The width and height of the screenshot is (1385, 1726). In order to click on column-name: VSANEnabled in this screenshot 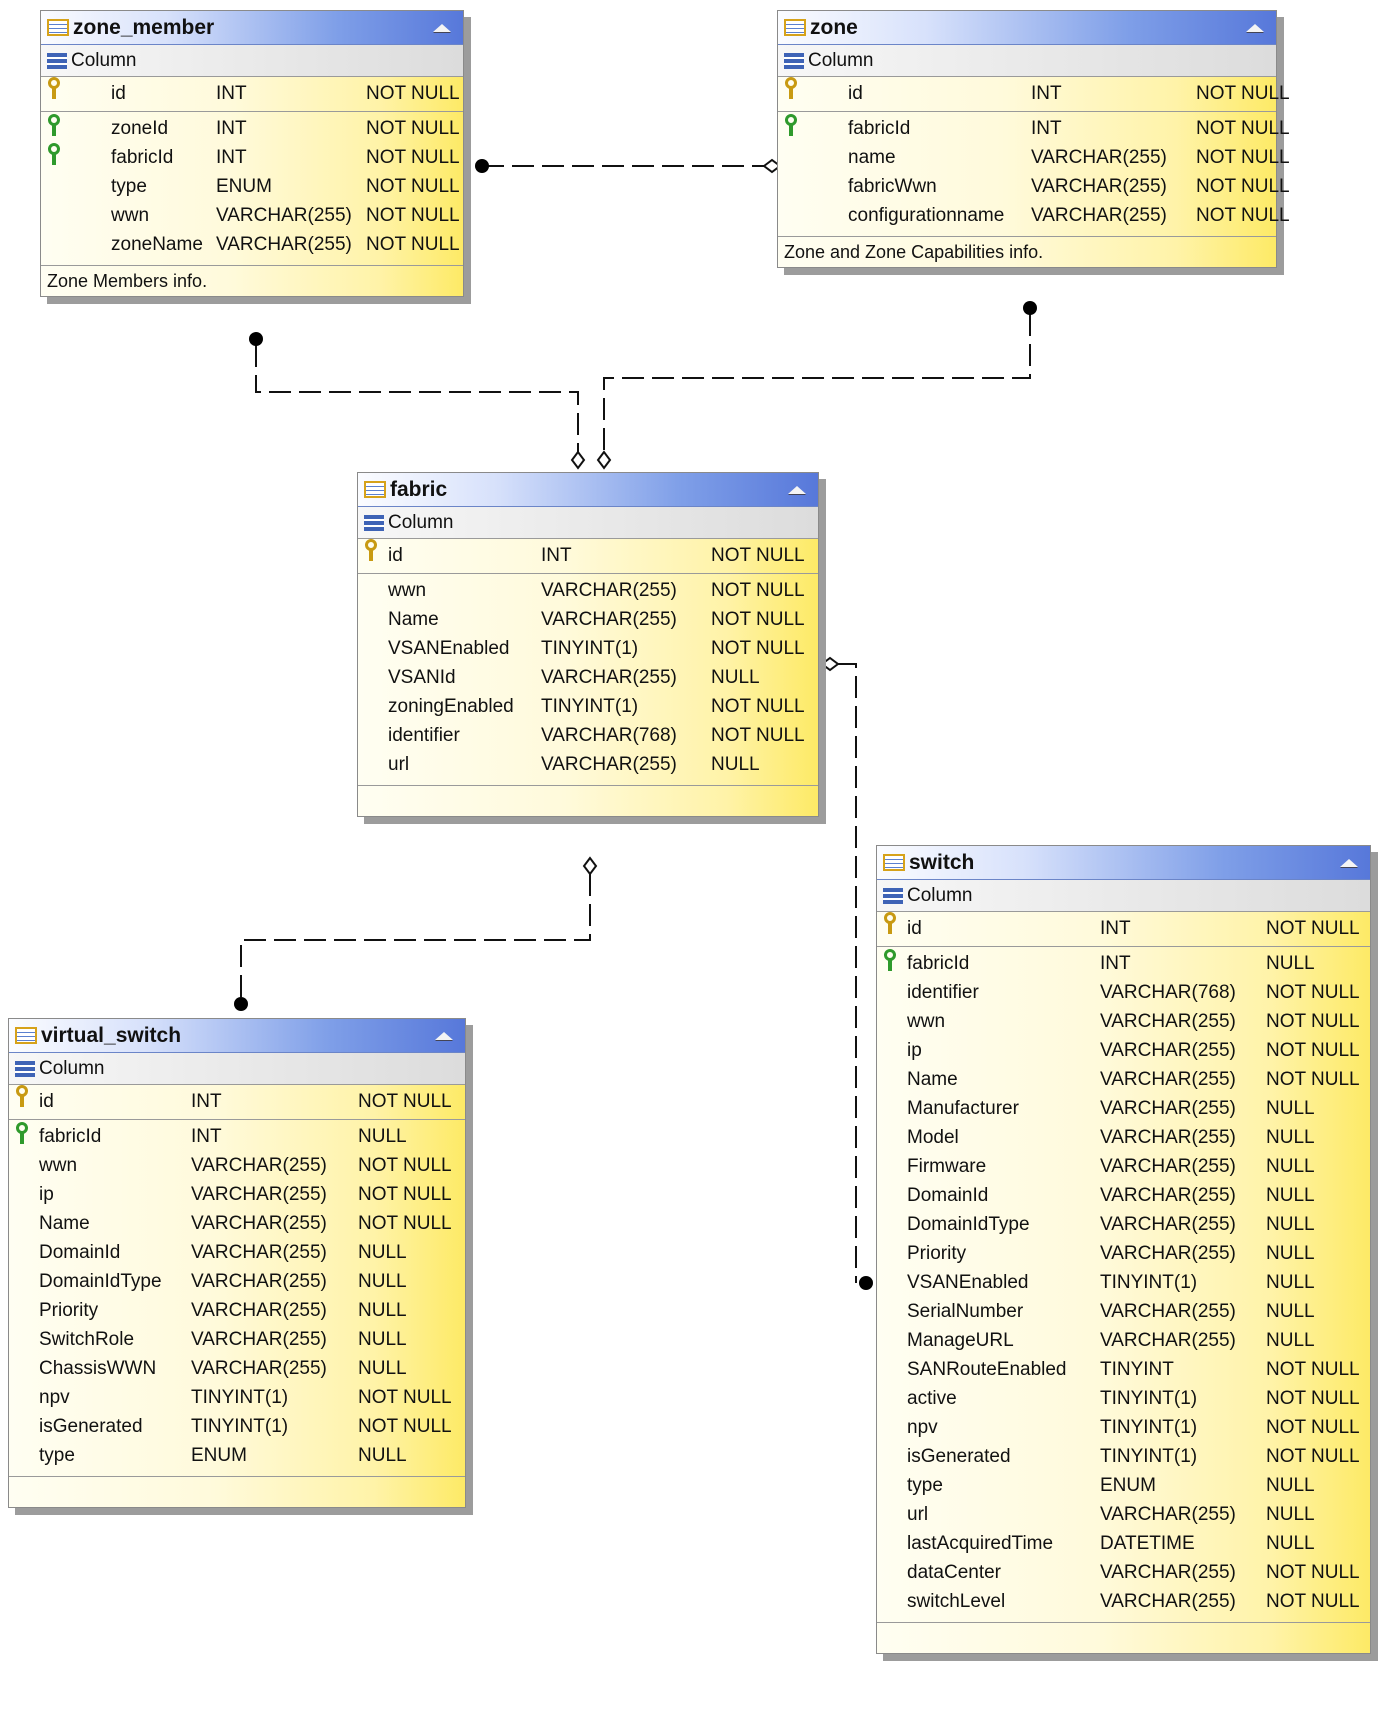, I will do `click(449, 648)`.